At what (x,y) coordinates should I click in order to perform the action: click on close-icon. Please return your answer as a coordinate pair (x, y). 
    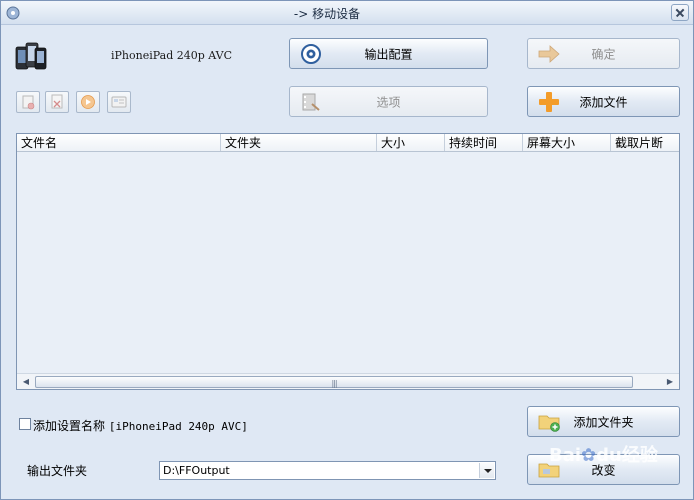
    Looking at the image, I should click on (680, 12).